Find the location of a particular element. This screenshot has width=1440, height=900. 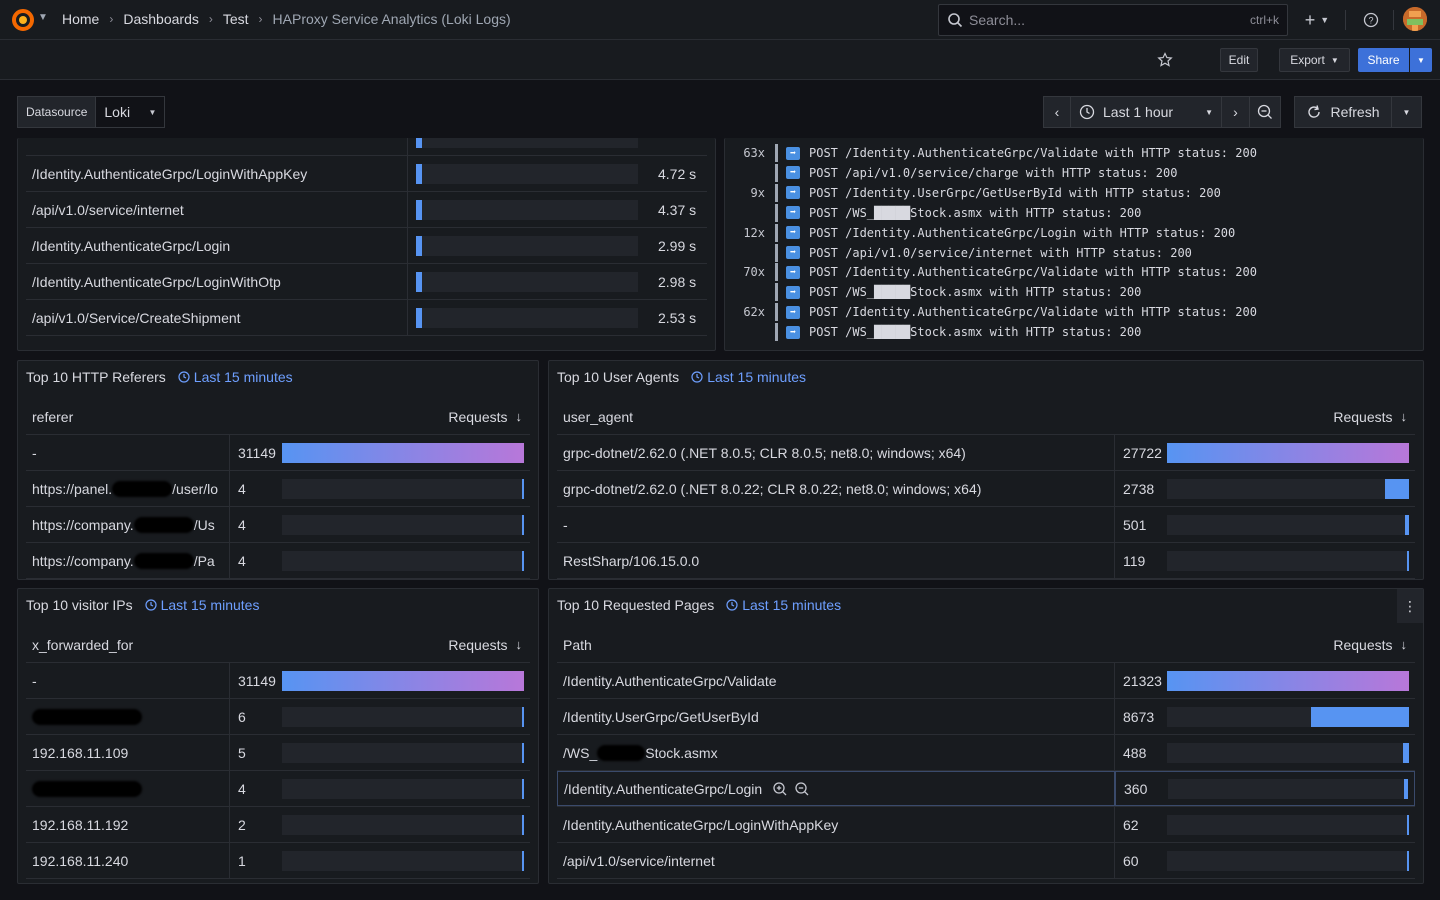

cell-gauge: 31149 is located at coordinates (380, 680).